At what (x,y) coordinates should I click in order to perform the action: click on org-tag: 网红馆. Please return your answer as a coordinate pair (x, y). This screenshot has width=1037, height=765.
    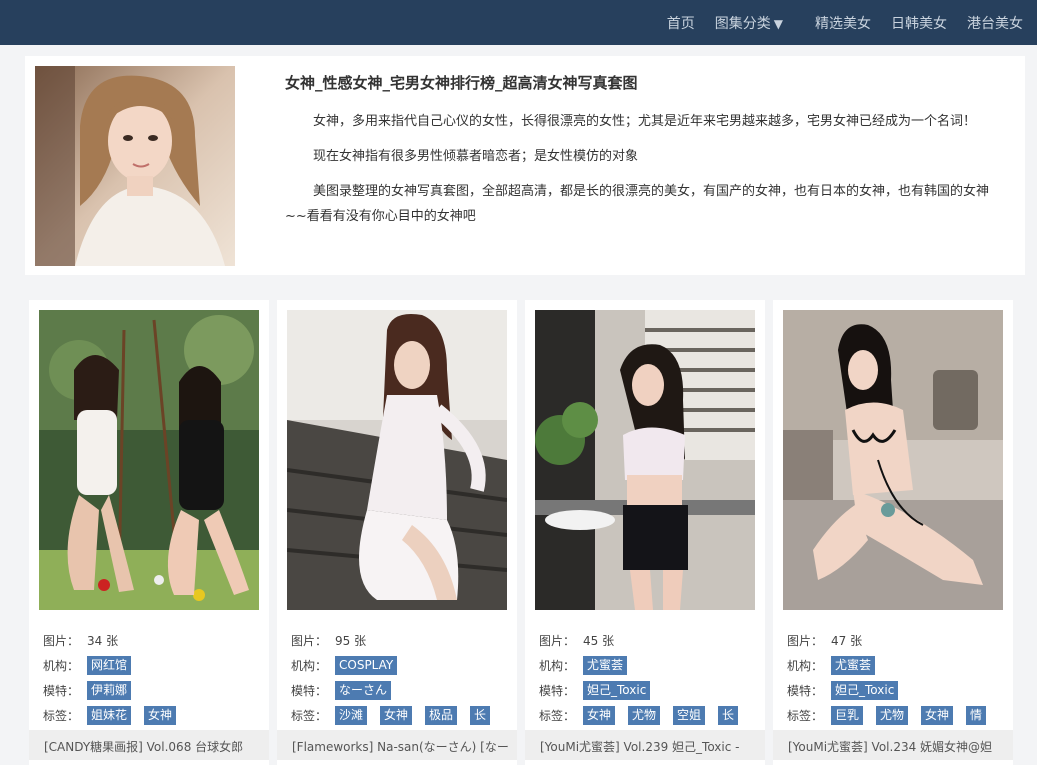
    Looking at the image, I should click on (109, 665).